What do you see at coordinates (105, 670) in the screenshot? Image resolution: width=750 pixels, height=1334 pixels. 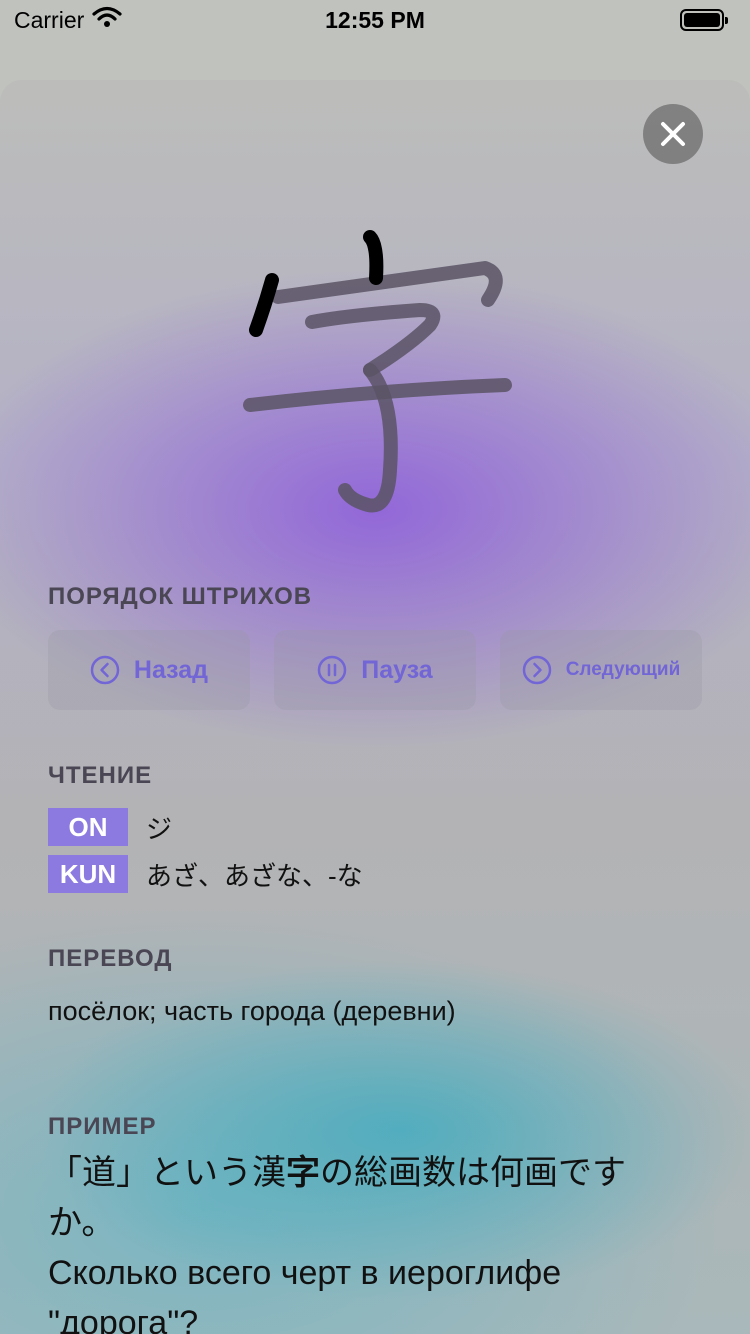 I see `chevron-left-circle-icon` at bounding box center [105, 670].